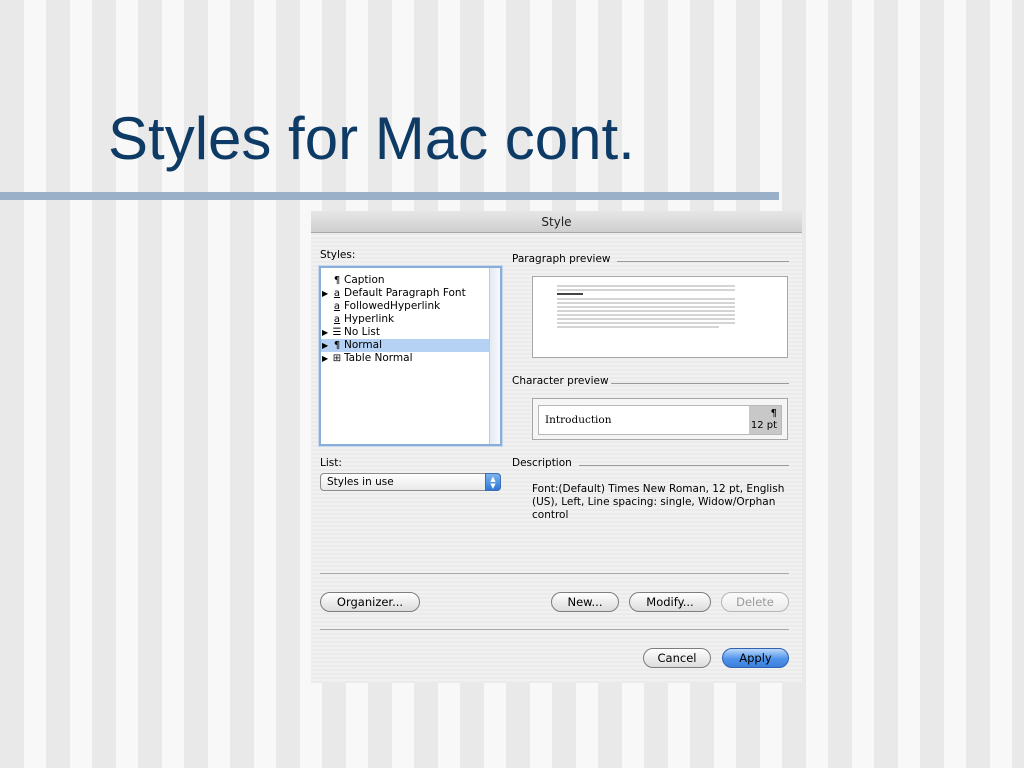 The width and height of the screenshot is (1024, 768). What do you see at coordinates (405, 280) in the screenshot?
I see `list-item: ¶ Caption` at bounding box center [405, 280].